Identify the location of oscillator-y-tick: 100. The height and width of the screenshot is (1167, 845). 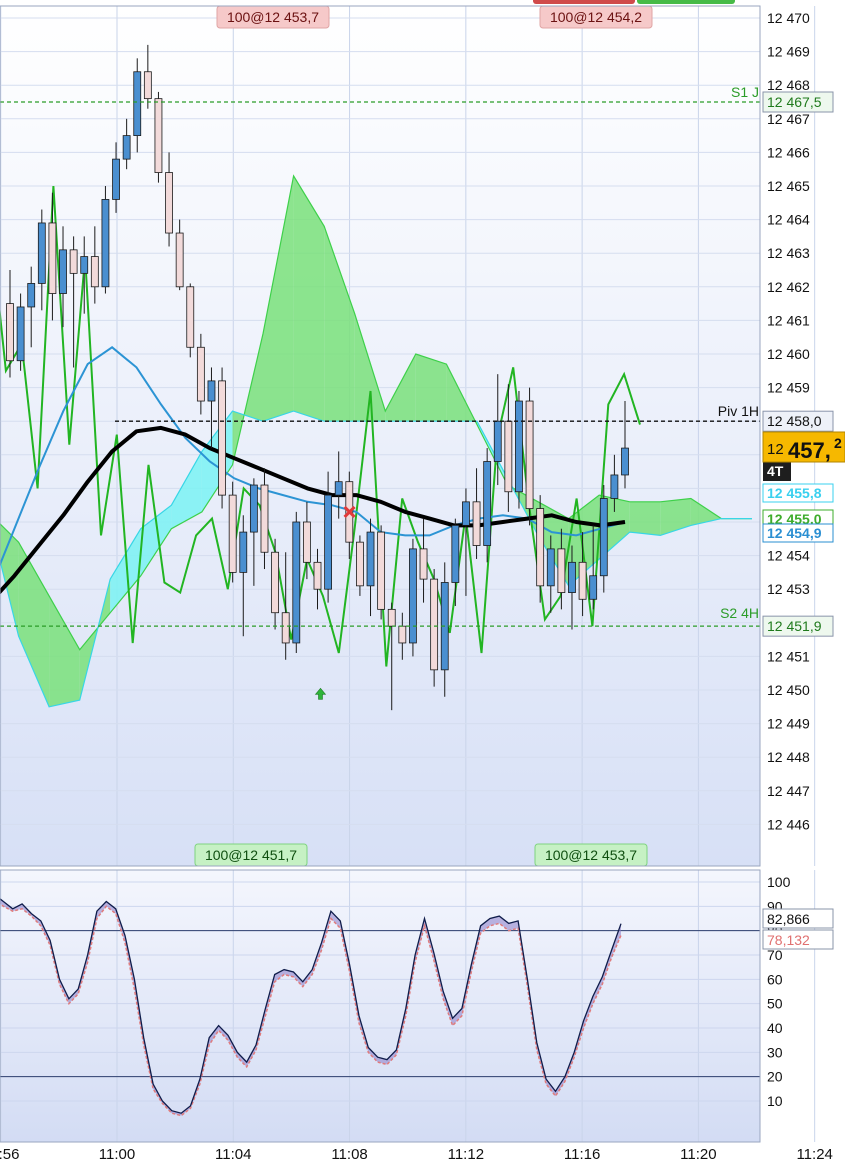
(779, 882).